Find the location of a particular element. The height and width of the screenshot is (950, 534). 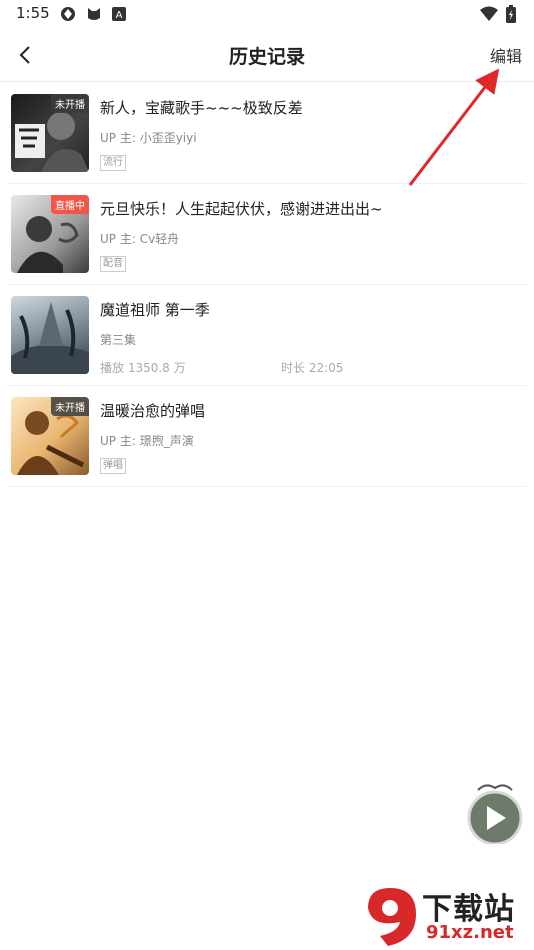

a-icon: A is located at coordinates (119, 14).